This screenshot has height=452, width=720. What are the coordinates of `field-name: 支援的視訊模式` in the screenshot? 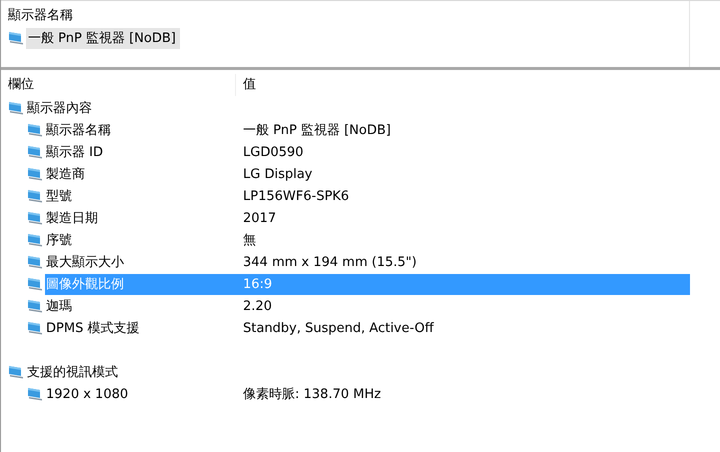 It's located at (72, 372).